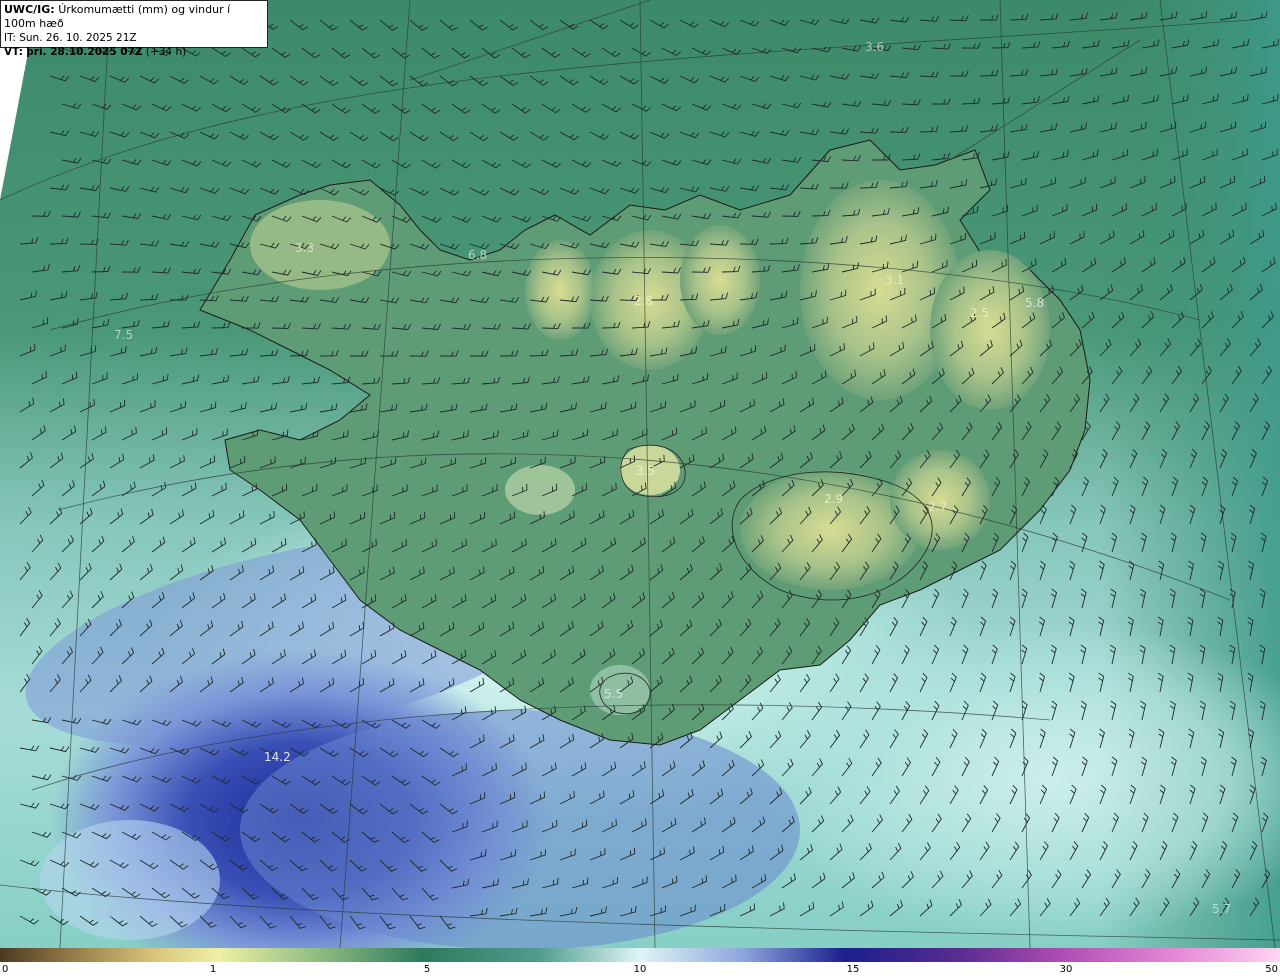  What do you see at coordinates (613, 694) in the screenshot?
I see `value-label: 5.5` at bounding box center [613, 694].